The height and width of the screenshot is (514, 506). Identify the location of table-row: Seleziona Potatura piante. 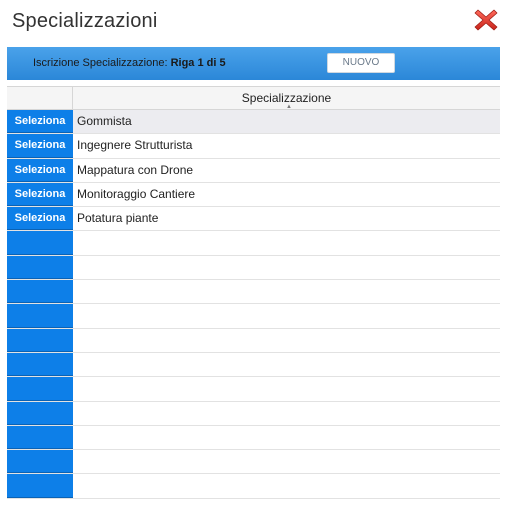
(253, 219).